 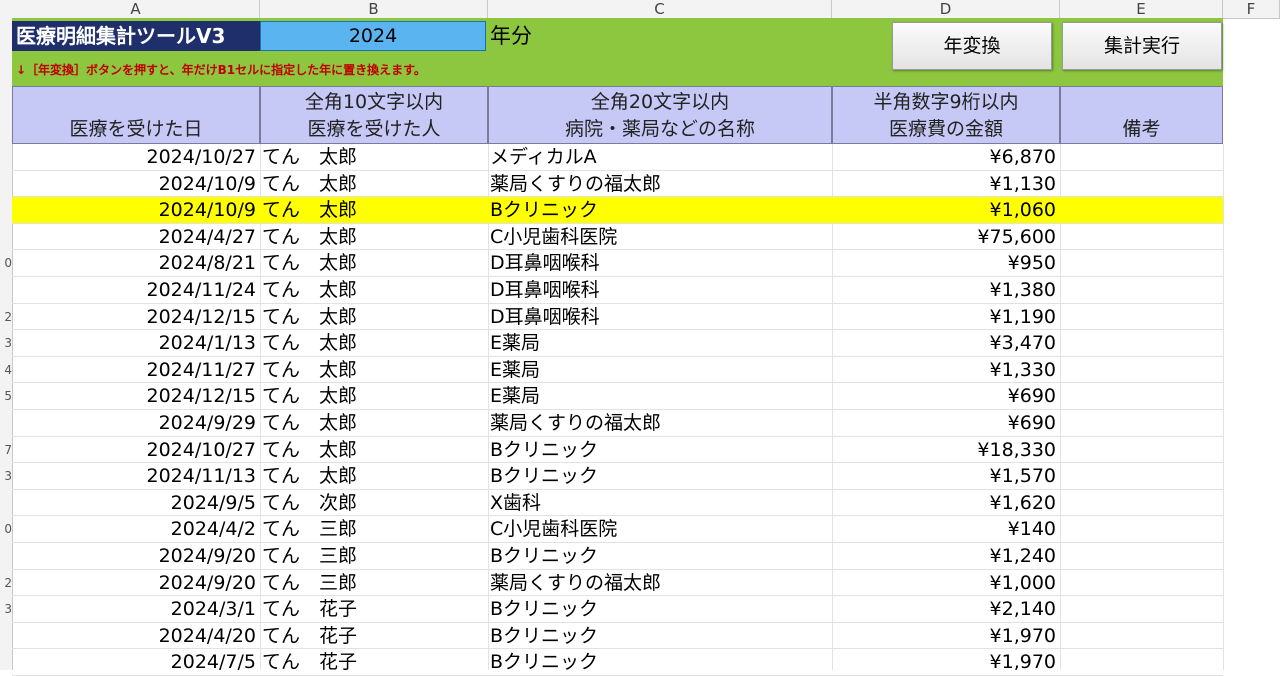 I want to click on table-row: 2024/4/27 てん 太郎 C小児歯科医院 ¥75,600, so click(x=617, y=237).